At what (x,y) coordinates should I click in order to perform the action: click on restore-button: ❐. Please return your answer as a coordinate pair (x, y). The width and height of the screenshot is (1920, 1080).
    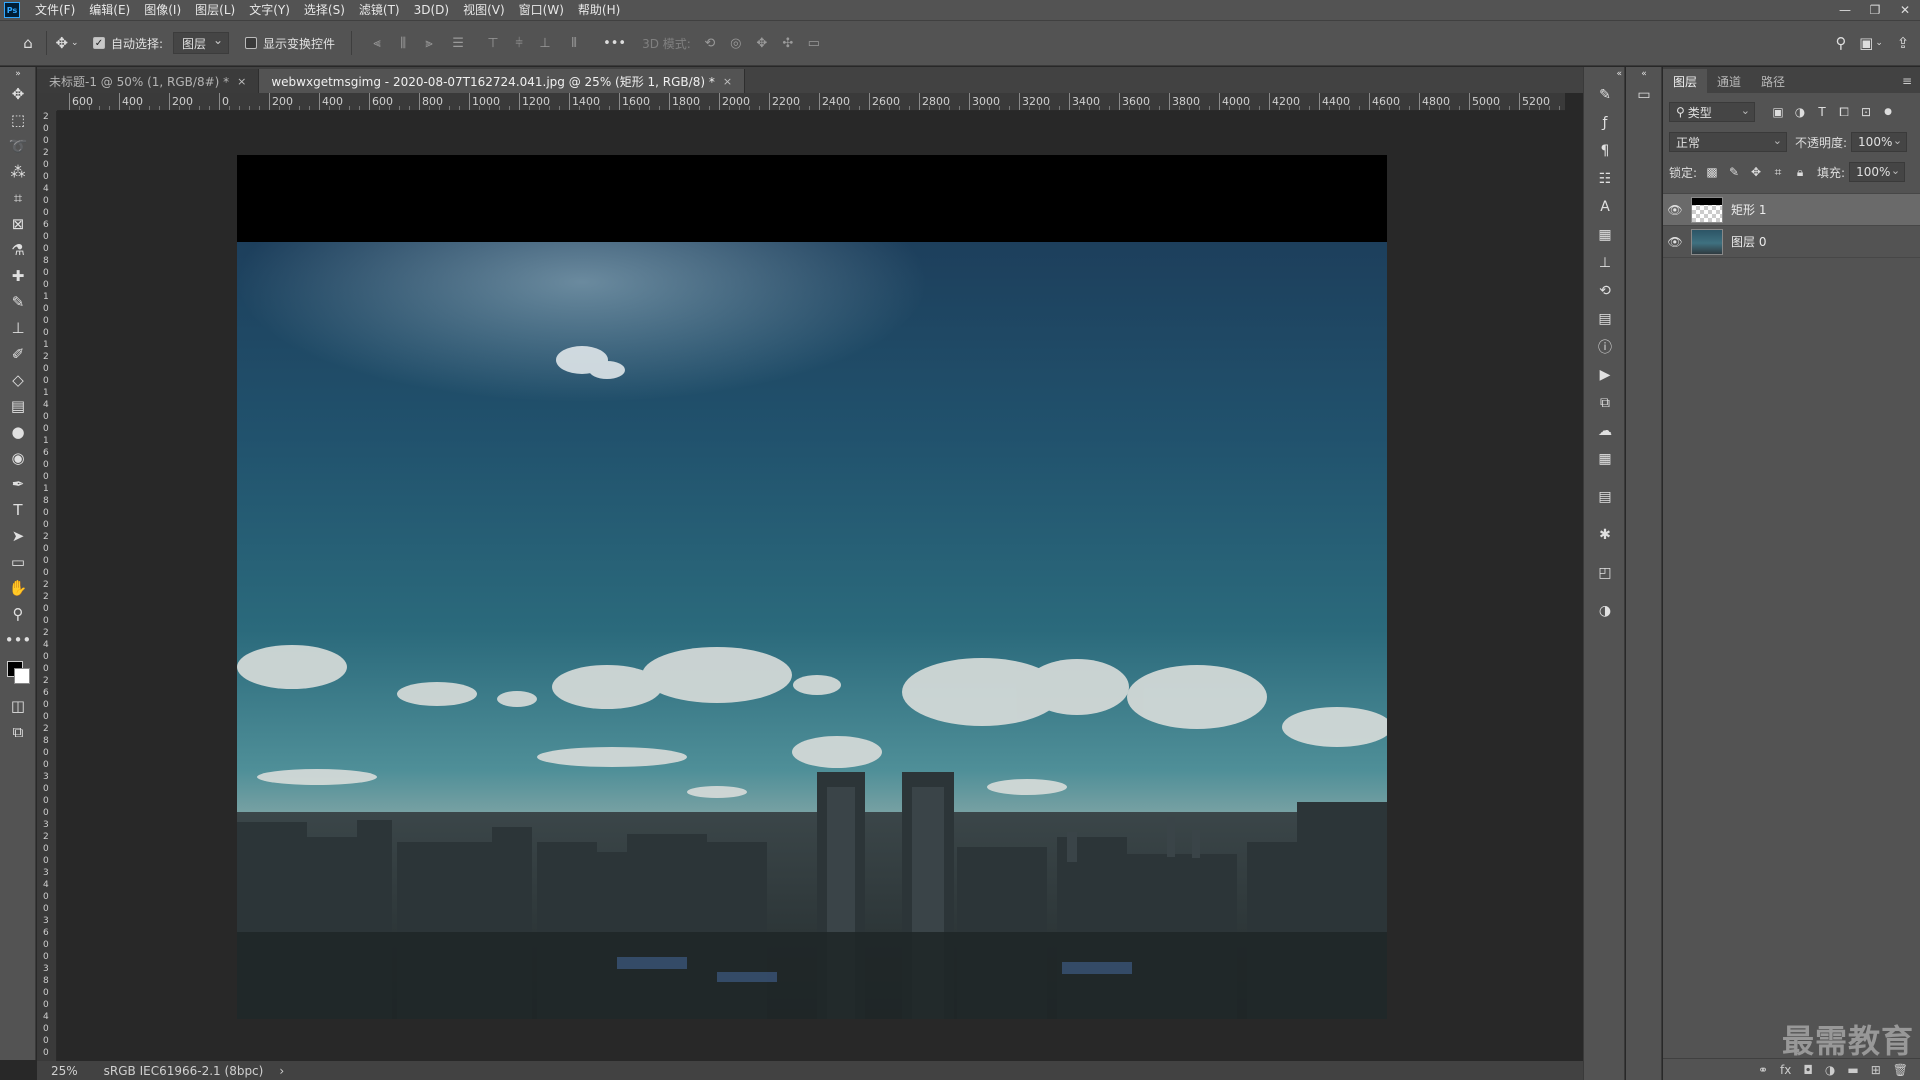
    Looking at the image, I should click on (1875, 10).